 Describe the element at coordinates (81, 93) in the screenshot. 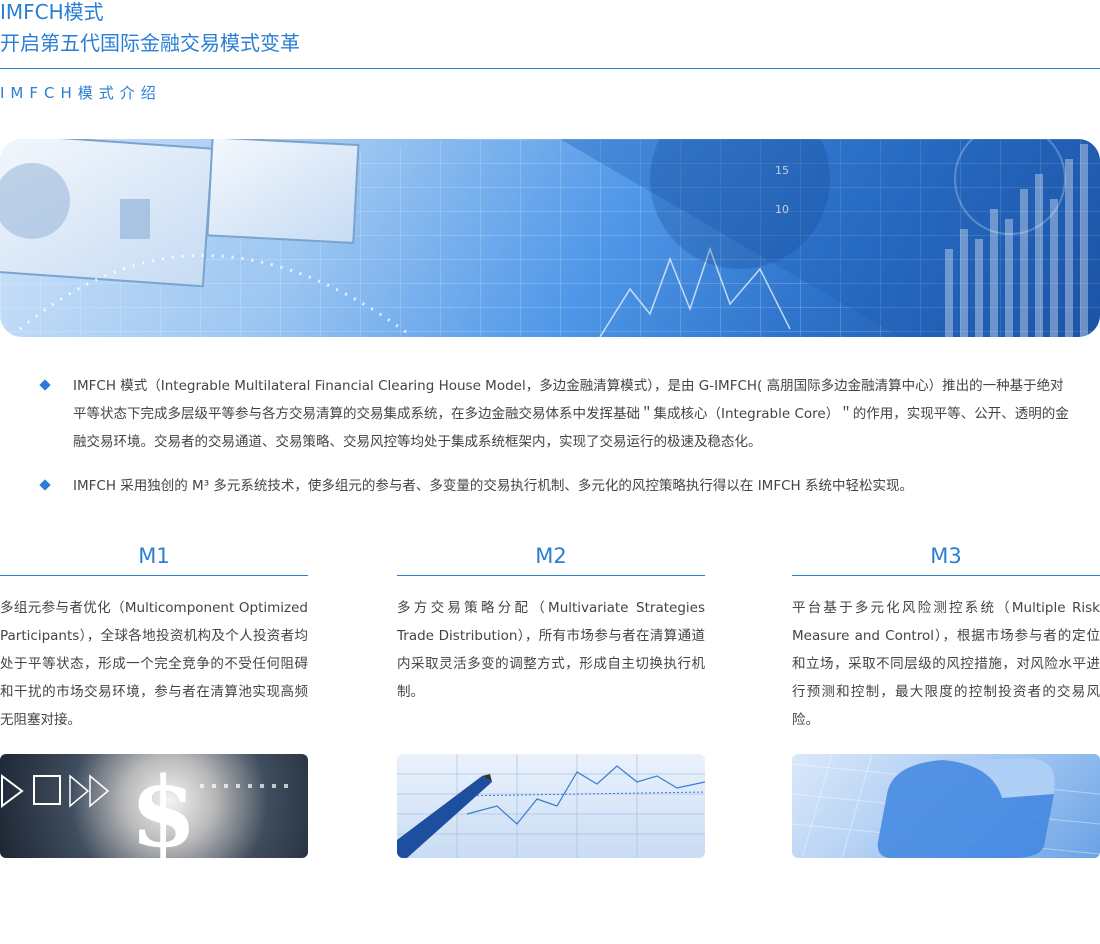

I see `section-heading: IMFCH模式介绍` at that location.